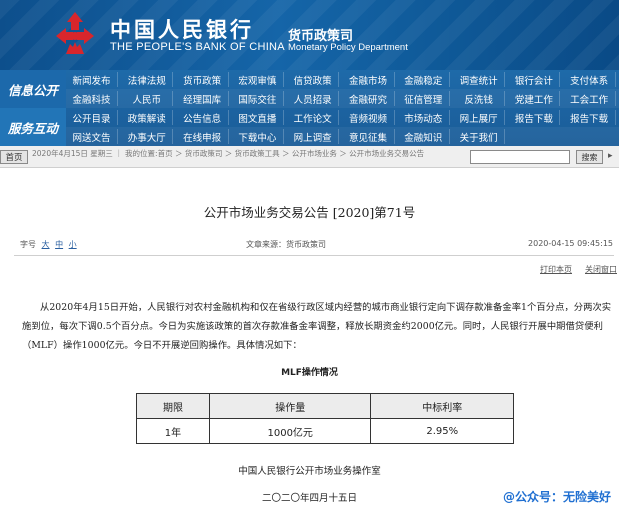 The height and width of the screenshot is (509, 619). Describe the element at coordinates (348, 47) in the screenshot. I see `department-name-en: Monetary Policy Department` at that location.